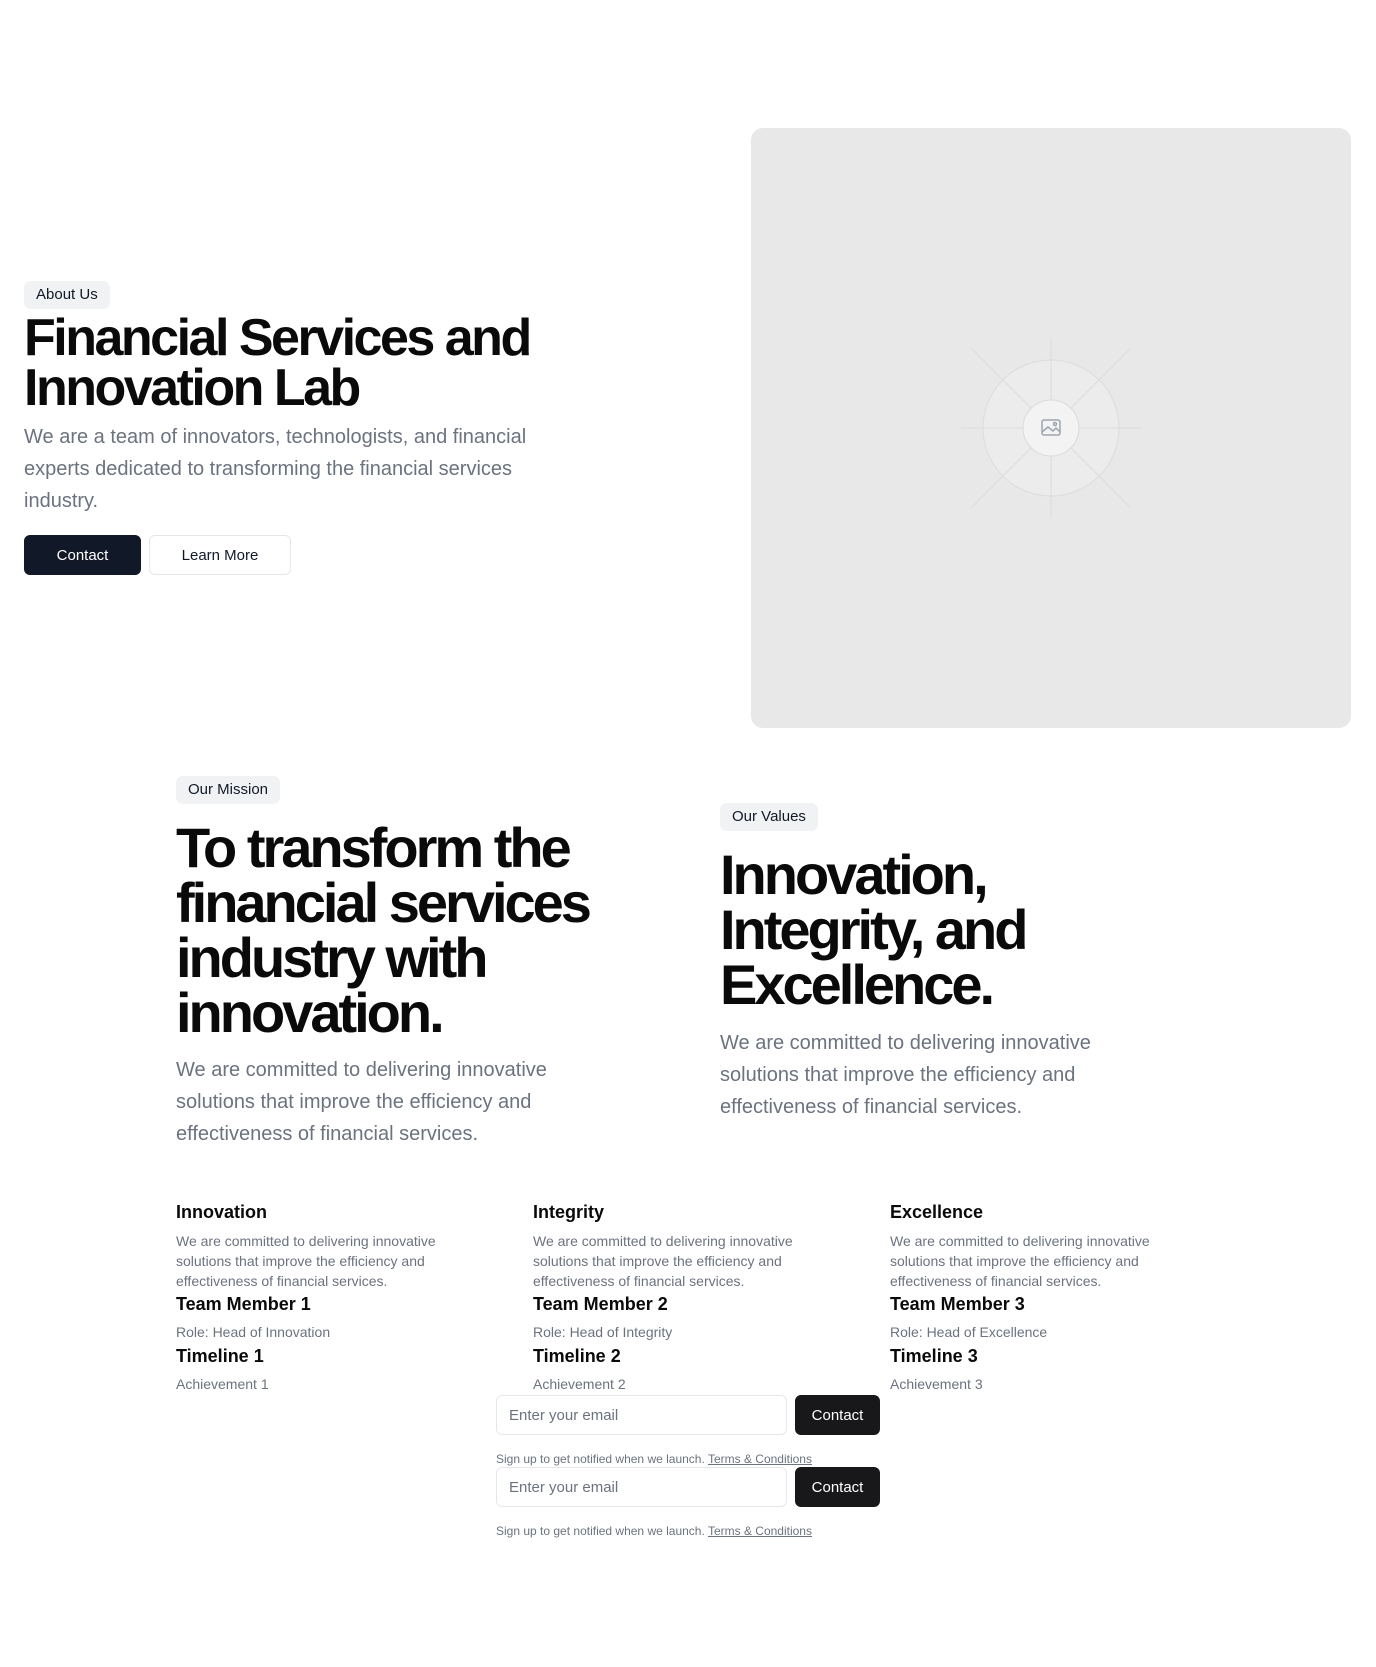  I want to click on image-placeholder-icon, so click(1051, 428).